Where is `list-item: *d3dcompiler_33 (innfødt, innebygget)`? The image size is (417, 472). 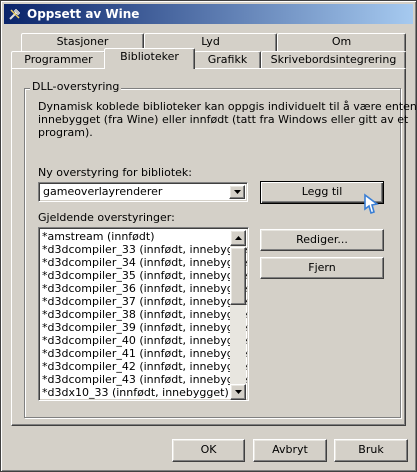 list-item: *d3dcompiler_33 (innfødt, innebygget) is located at coordinates (145, 249).